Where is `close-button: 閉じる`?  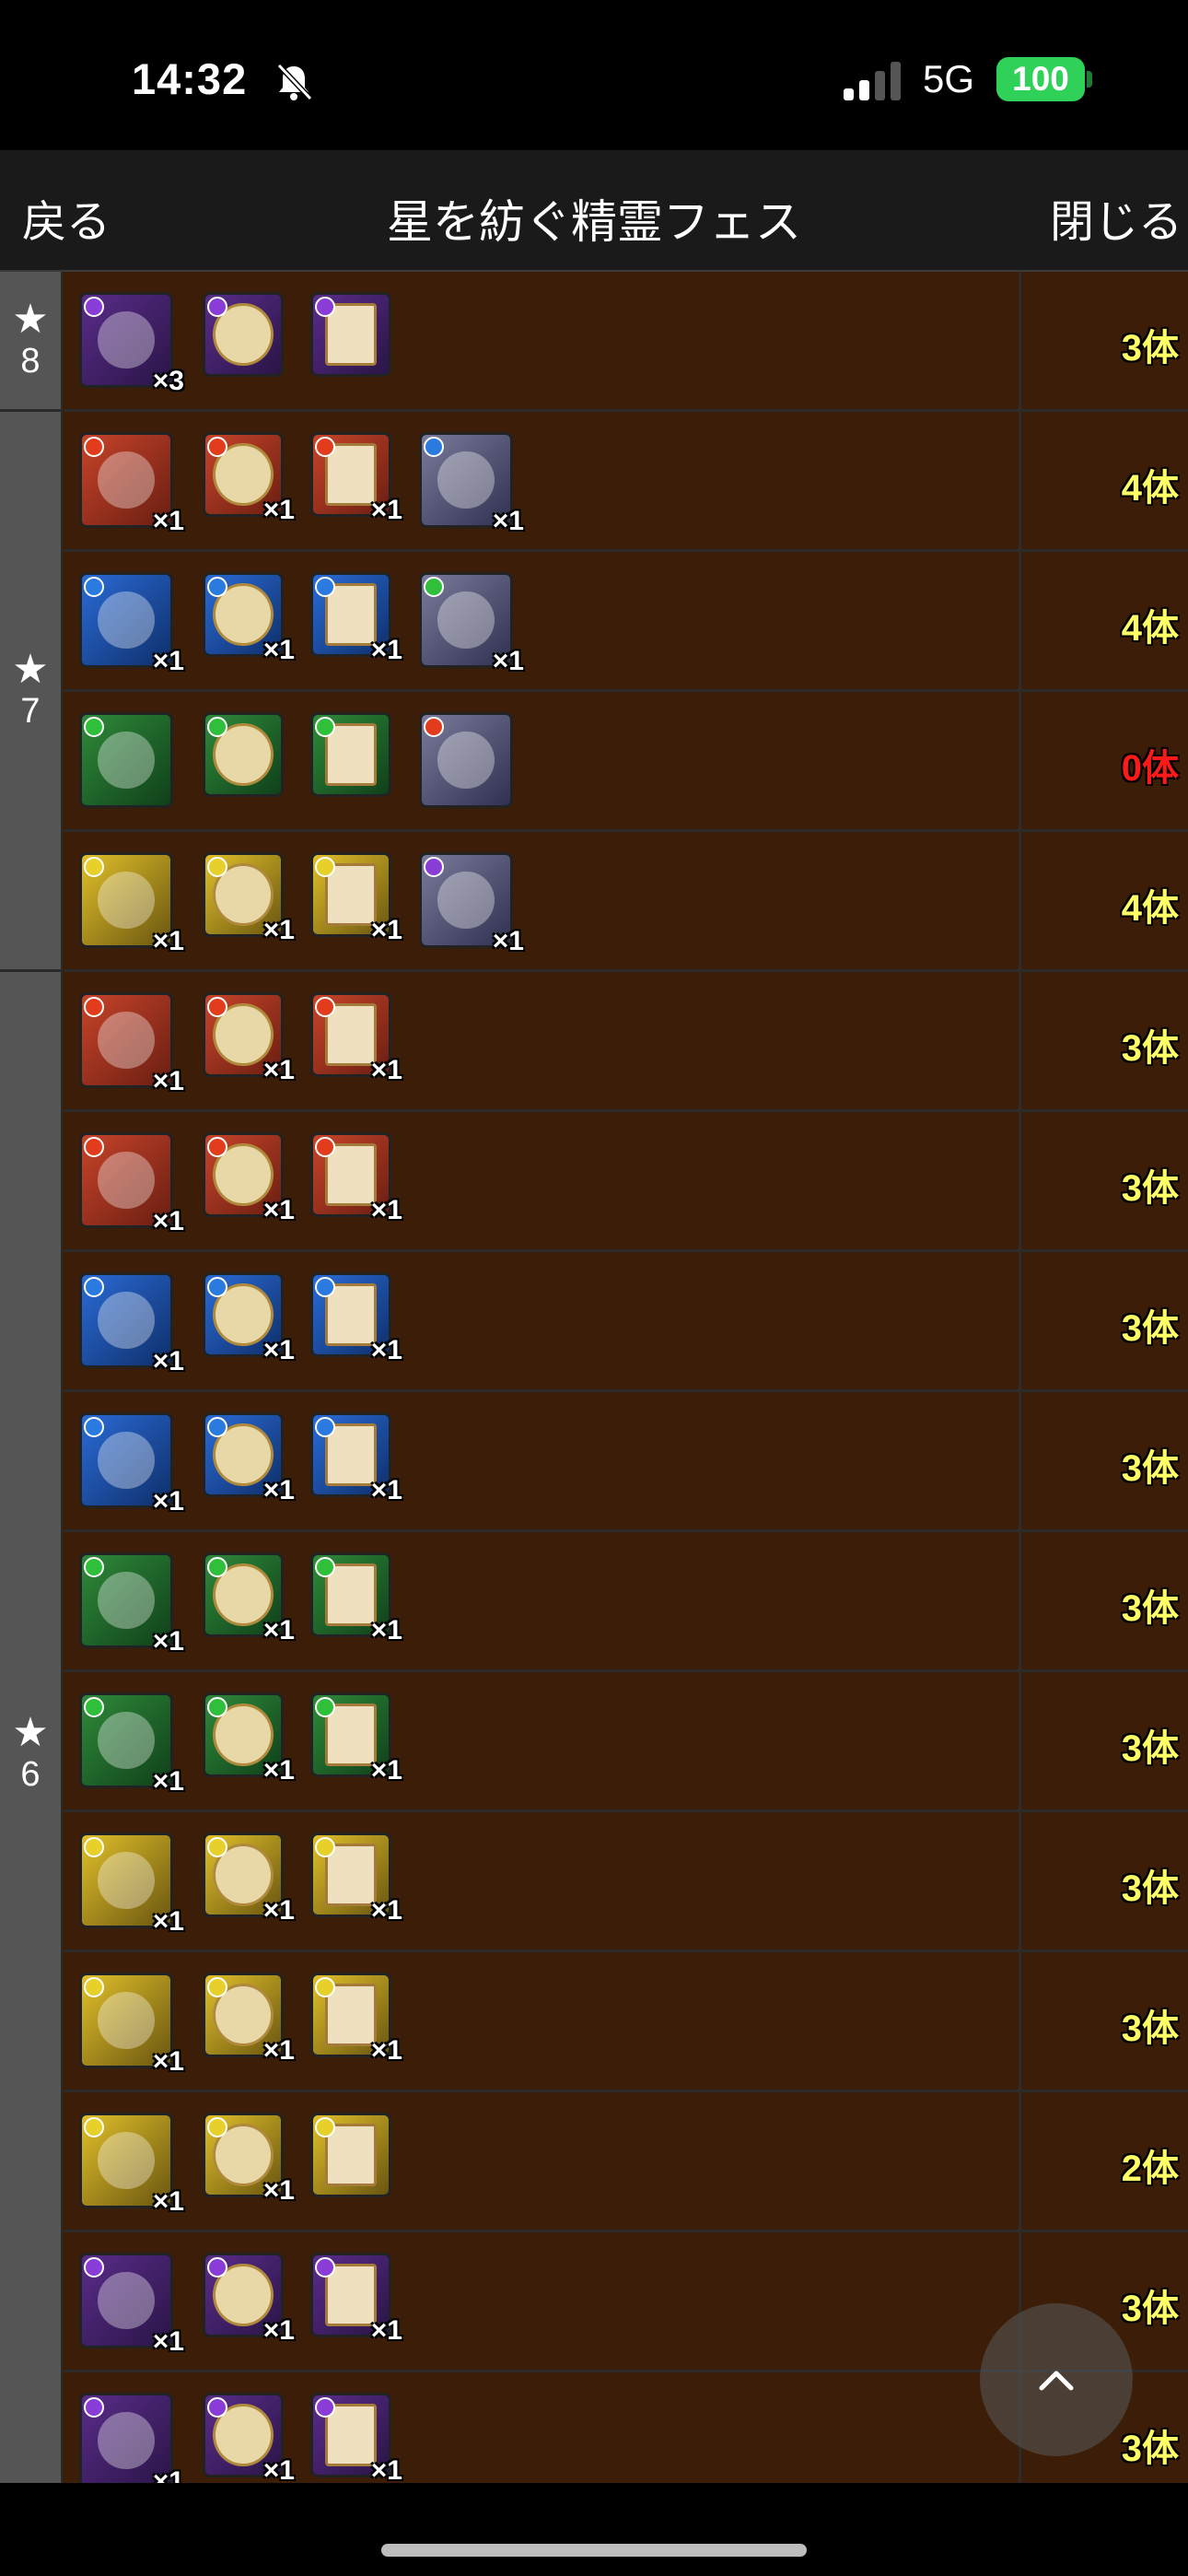 close-button: 閉じる is located at coordinates (1116, 217).